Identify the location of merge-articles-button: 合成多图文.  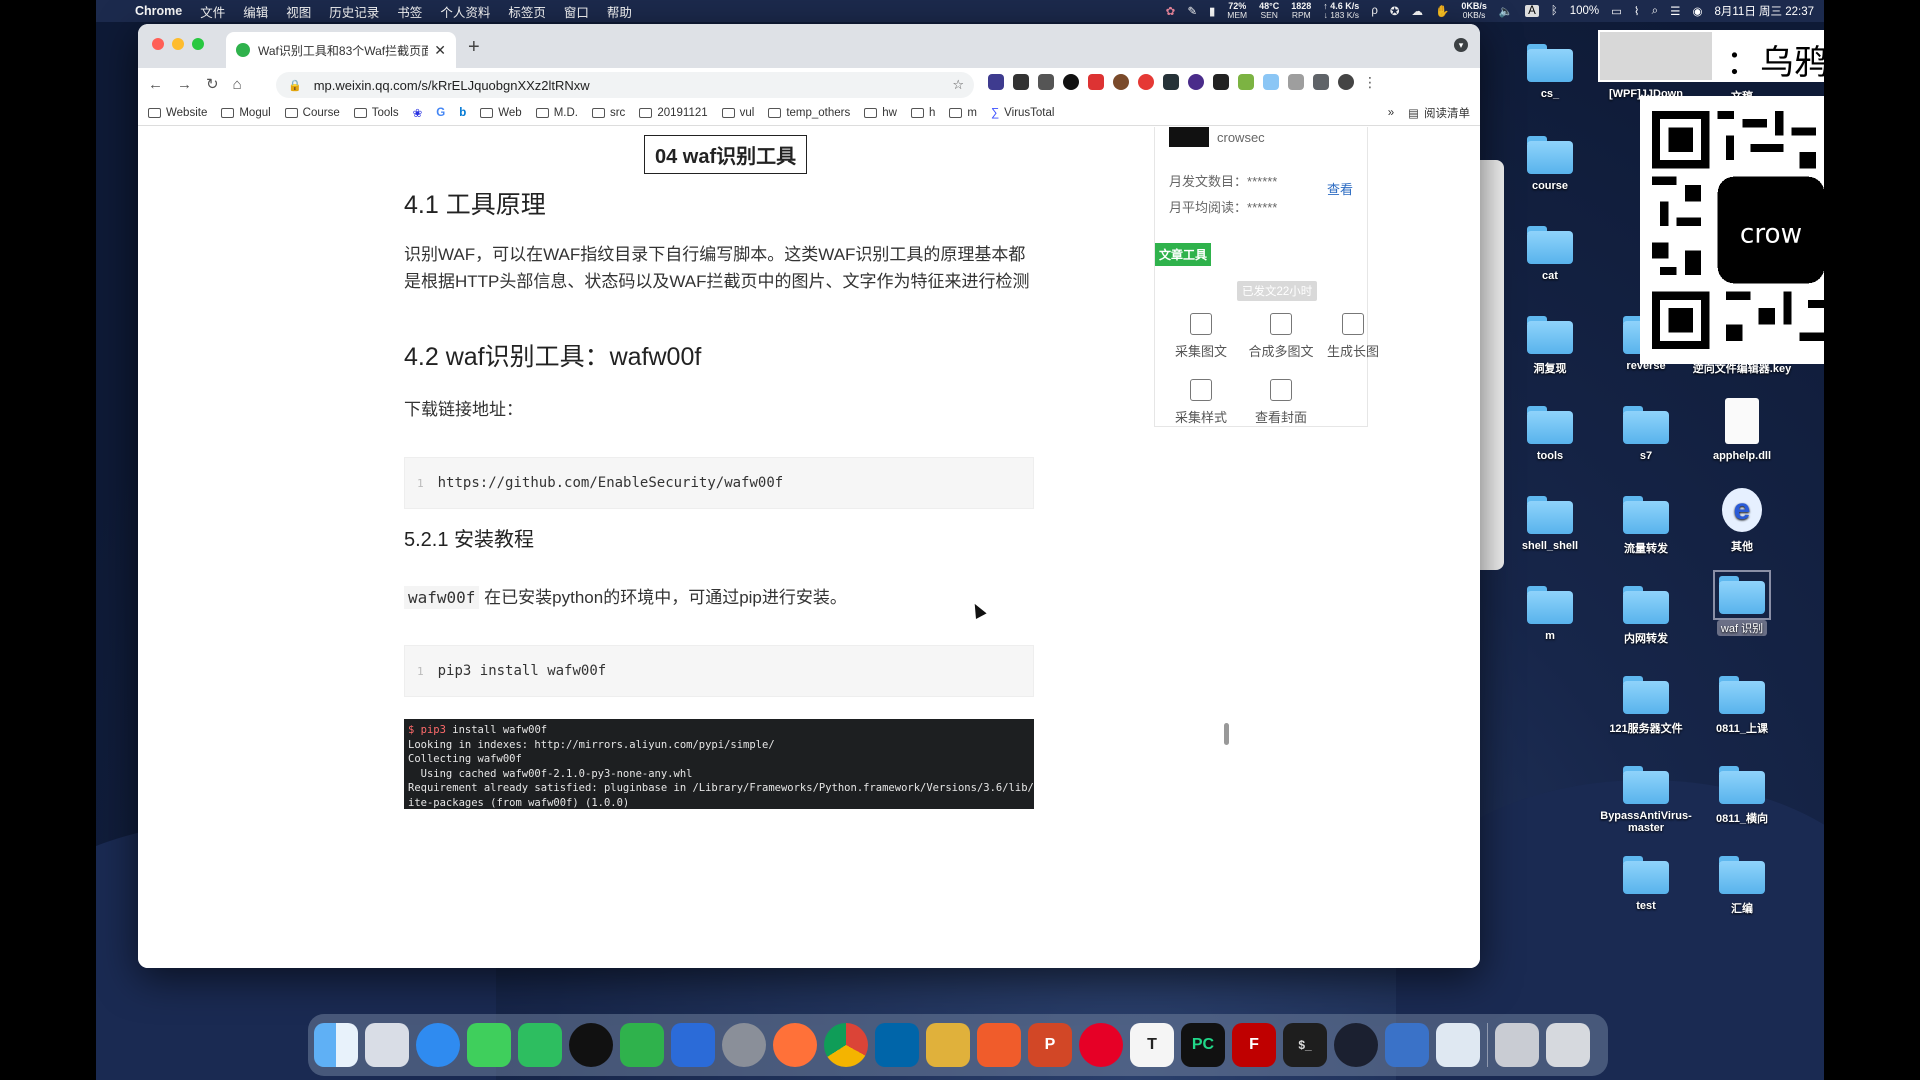
(1281, 336).